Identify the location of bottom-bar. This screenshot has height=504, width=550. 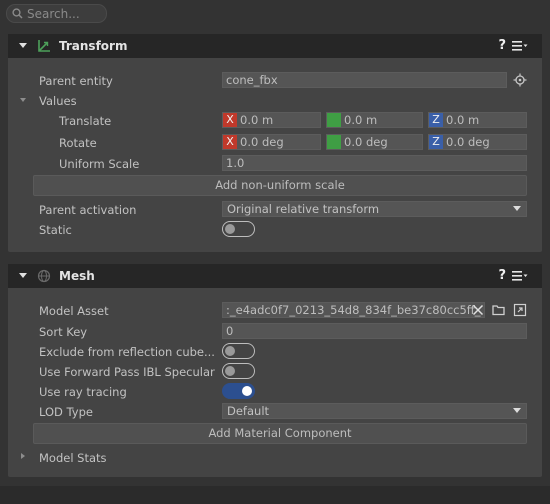
(275, 495).